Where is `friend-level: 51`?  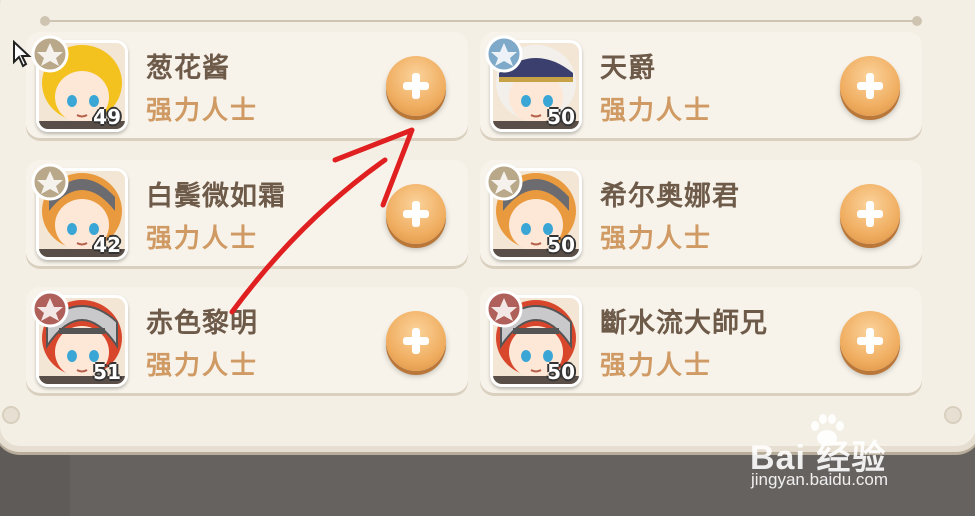
friend-level: 51 is located at coordinates (107, 372).